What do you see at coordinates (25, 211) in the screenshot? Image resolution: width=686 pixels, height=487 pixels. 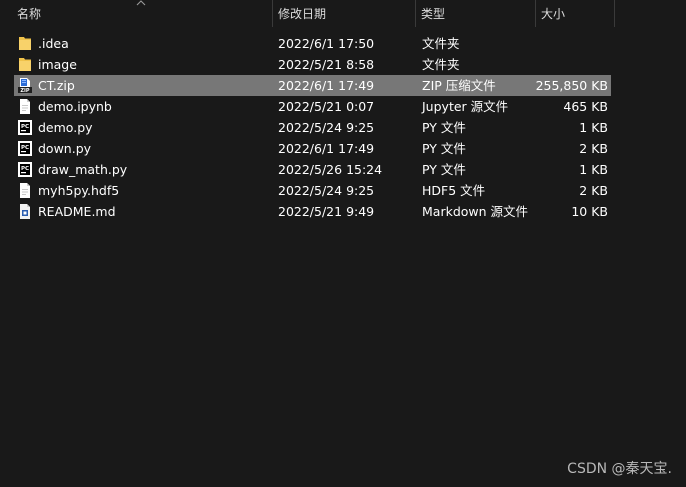 I see `markdown-icon` at bounding box center [25, 211].